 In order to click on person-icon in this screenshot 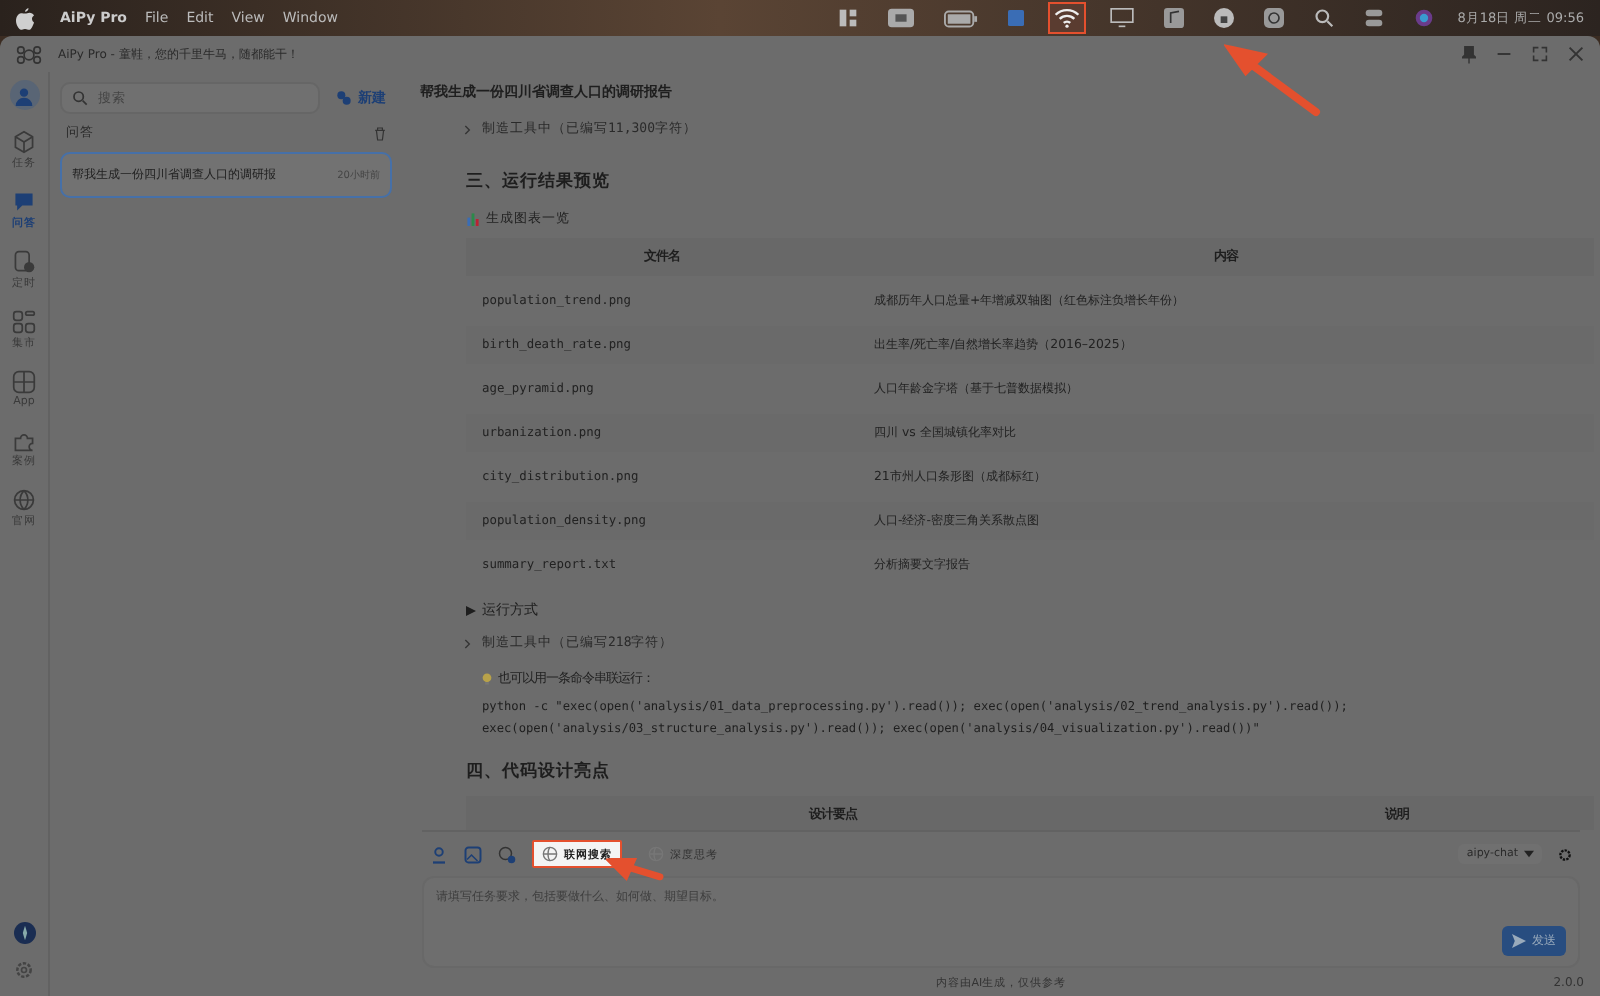, I will do `click(439, 854)`.